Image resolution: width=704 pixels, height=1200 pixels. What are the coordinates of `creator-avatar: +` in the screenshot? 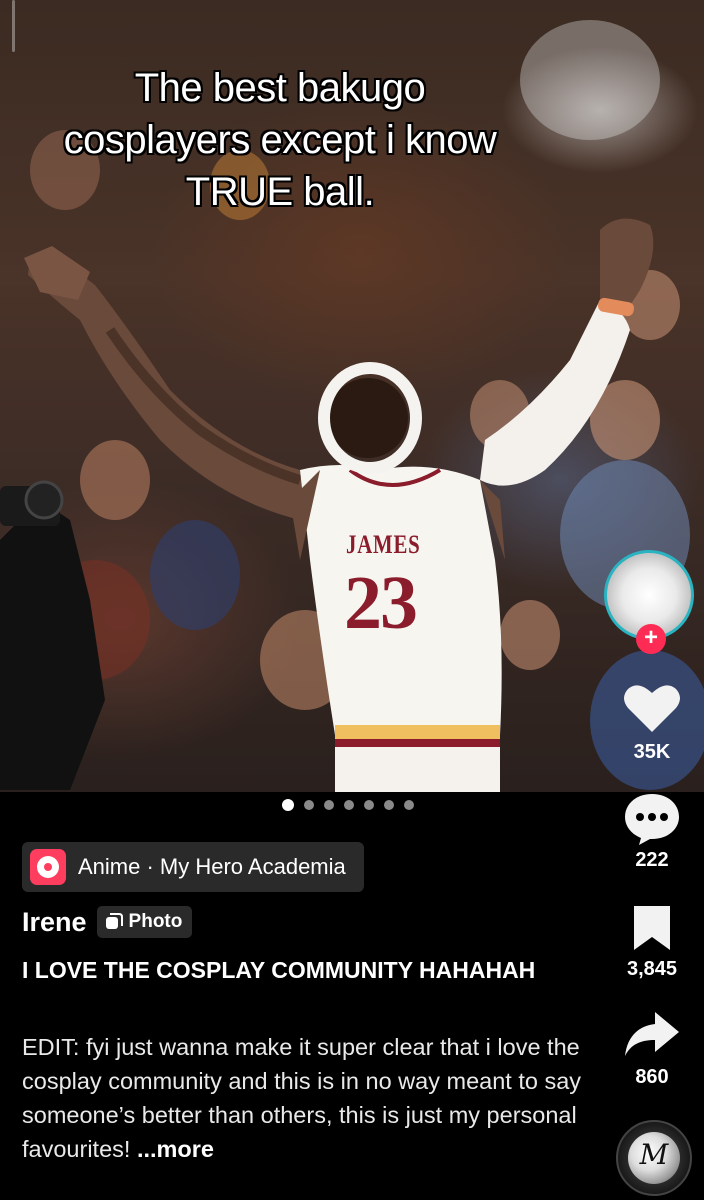 It's located at (652, 602).